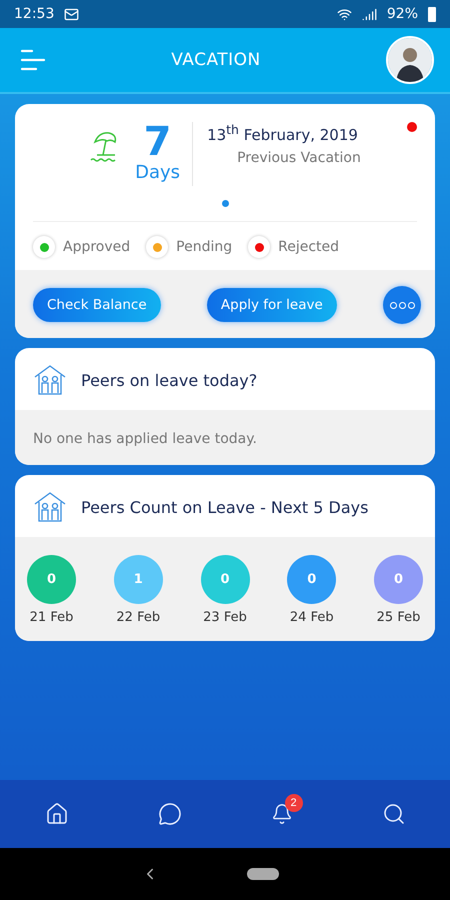 The width and height of the screenshot is (450, 900). Describe the element at coordinates (263, 874) in the screenshot. I see `home-pill` at that location.